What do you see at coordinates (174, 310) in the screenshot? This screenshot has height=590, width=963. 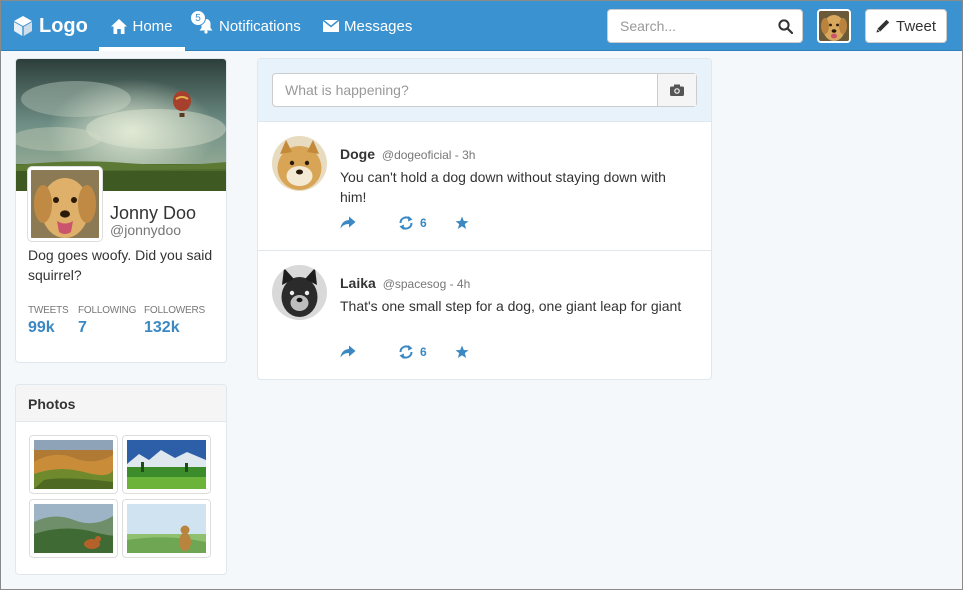 I see `stat-label: FOLLOWERS` at bounding box center [174, 310].